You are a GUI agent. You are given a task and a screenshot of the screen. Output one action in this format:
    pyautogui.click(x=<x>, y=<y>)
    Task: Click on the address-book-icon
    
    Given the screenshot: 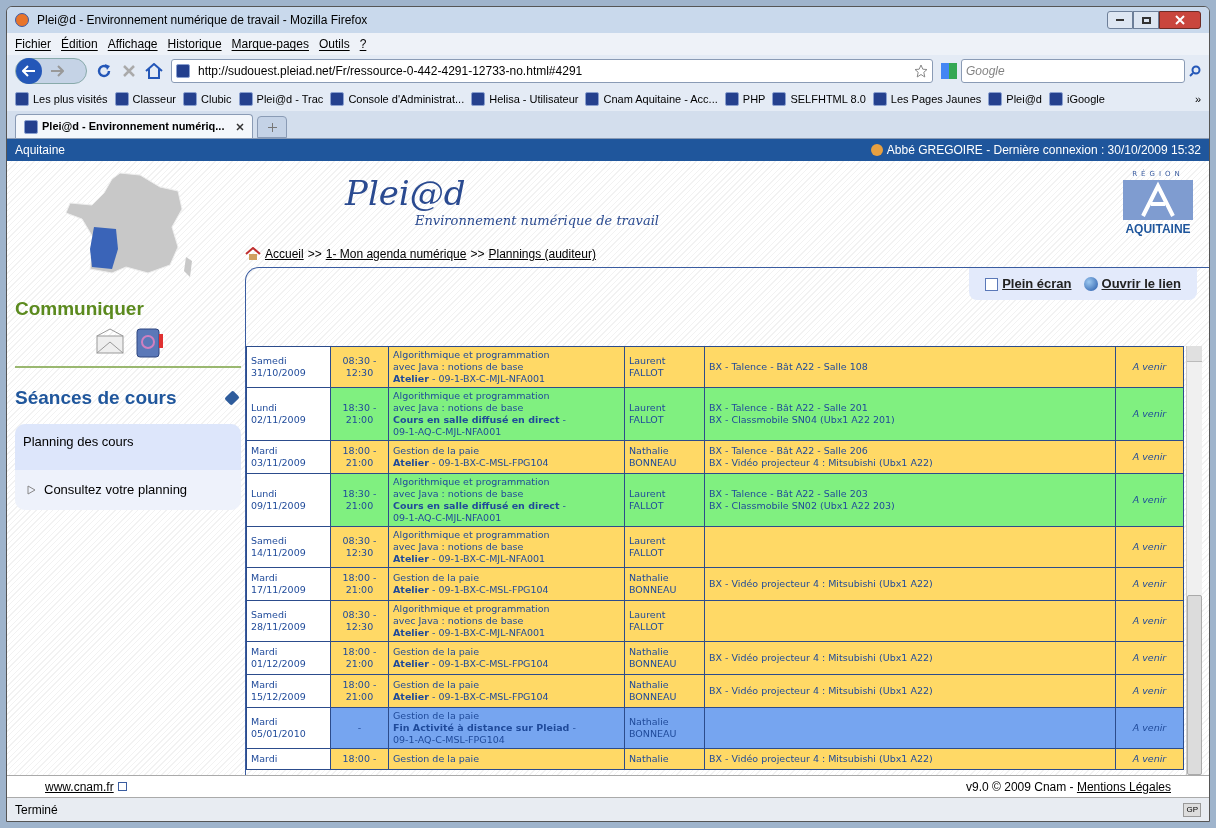 What is the action you would take?
    pyautogui.click(x=150, y=342)
    